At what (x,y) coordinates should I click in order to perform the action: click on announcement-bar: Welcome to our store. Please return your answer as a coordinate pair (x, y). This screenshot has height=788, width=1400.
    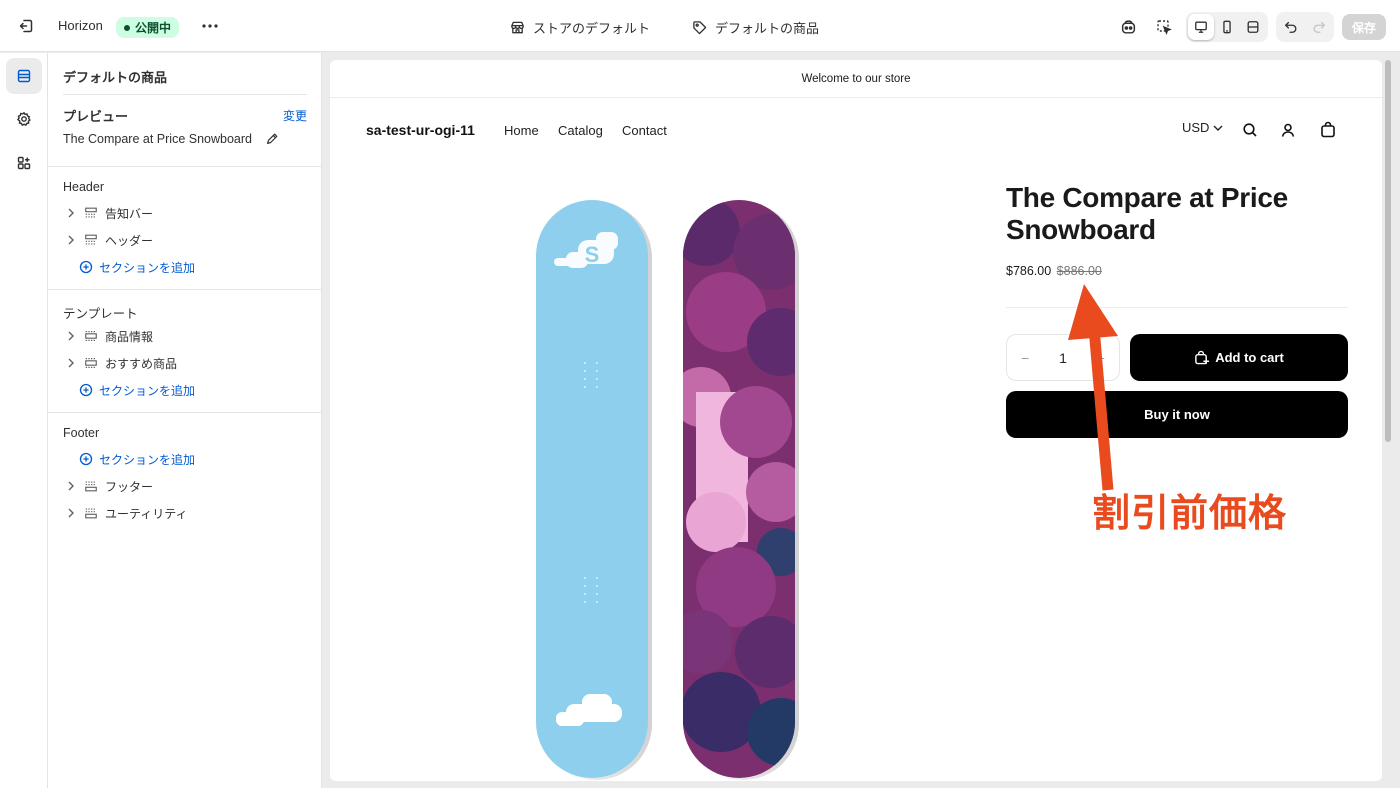
    Looking at the image, I should click on (856, 79).